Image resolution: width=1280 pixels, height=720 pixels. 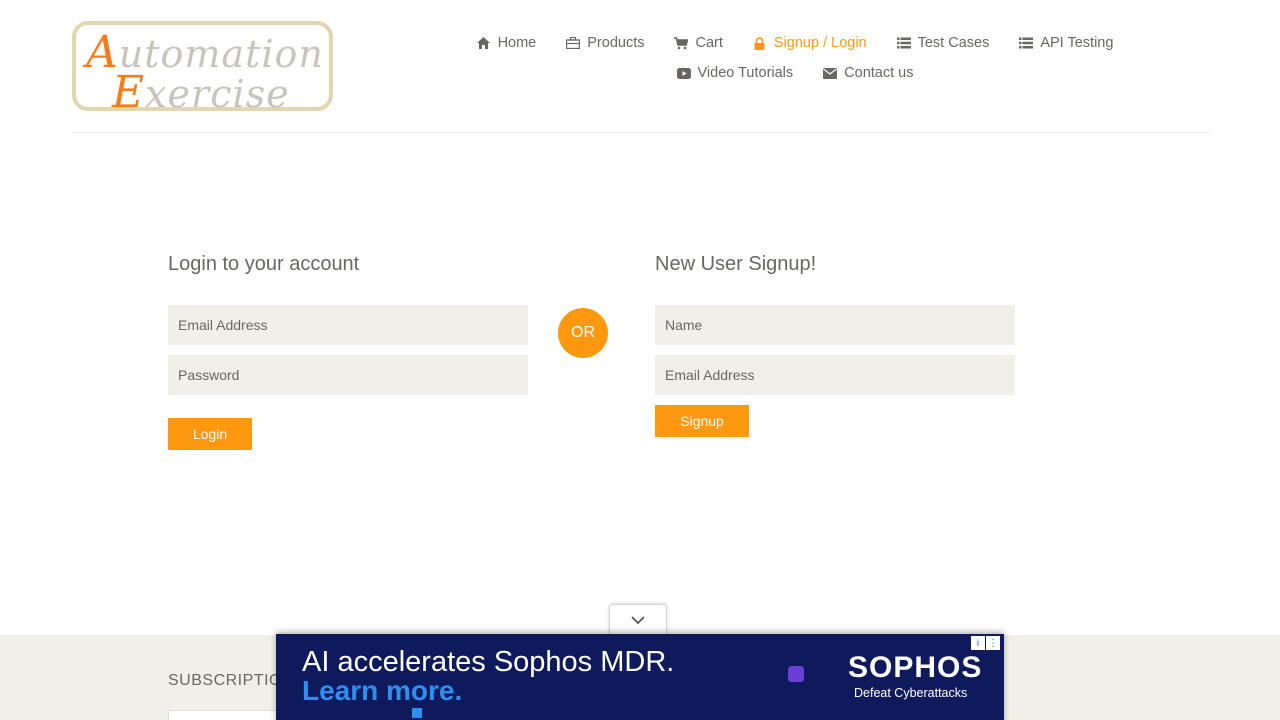 I want to click on nav-video-tutorials-label: Video Tutorials, so click(x=745, y=73).